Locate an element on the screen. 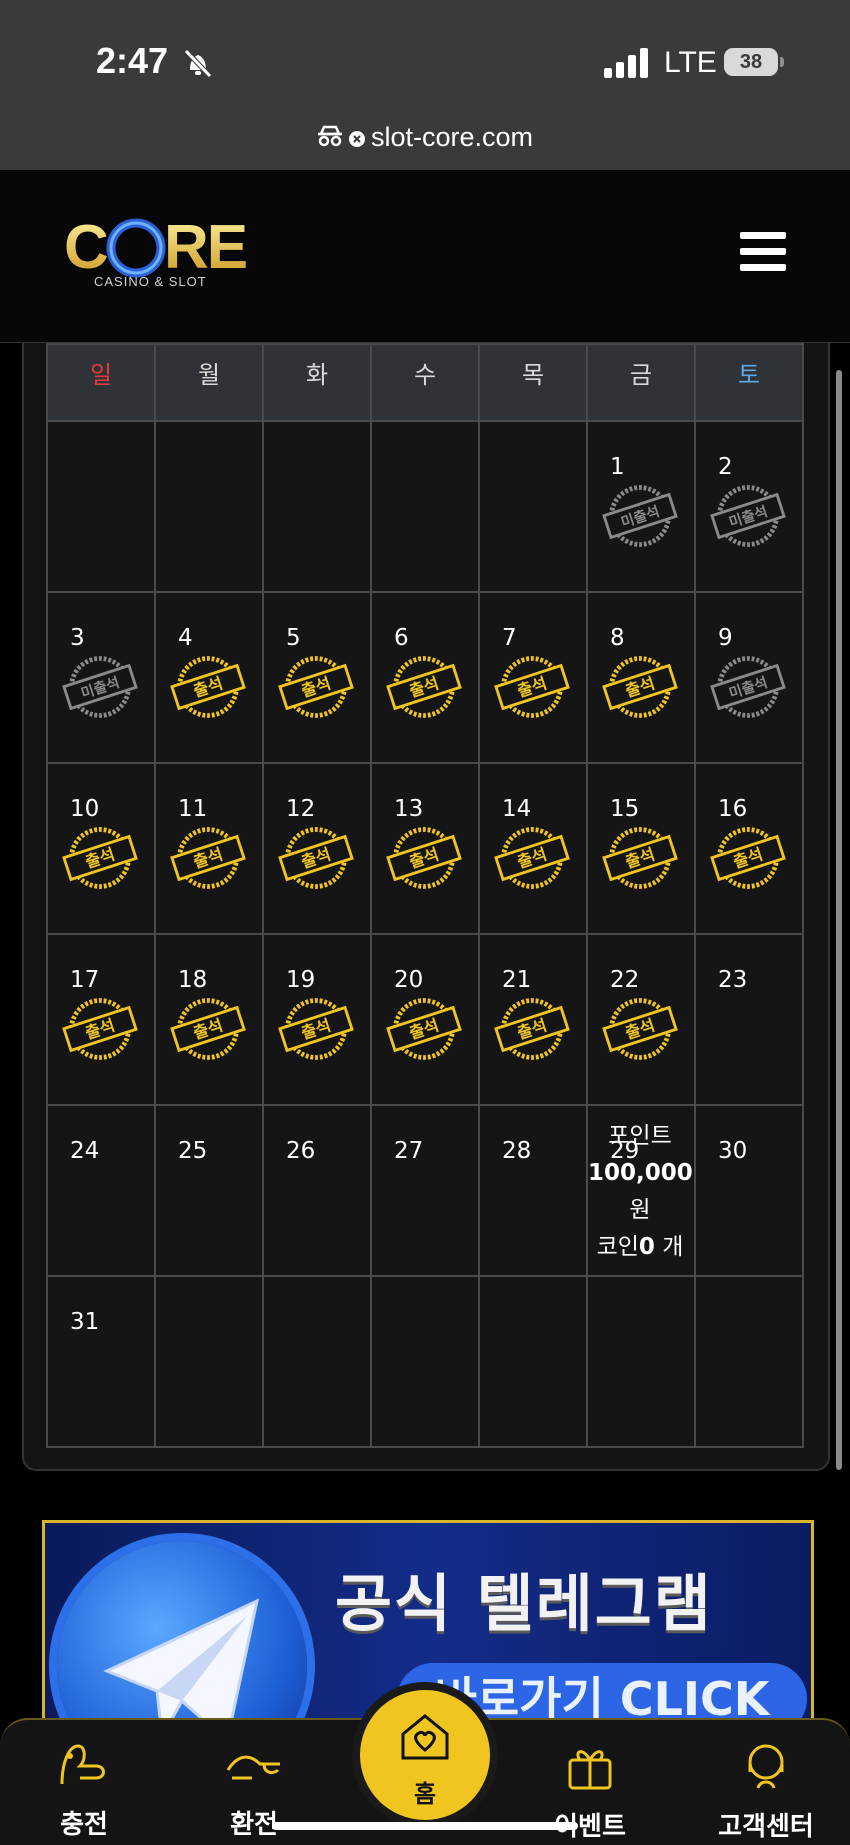 The image size is (850, 1845). calendar-day: 3 미출석 is located at coordinates (101, 677).